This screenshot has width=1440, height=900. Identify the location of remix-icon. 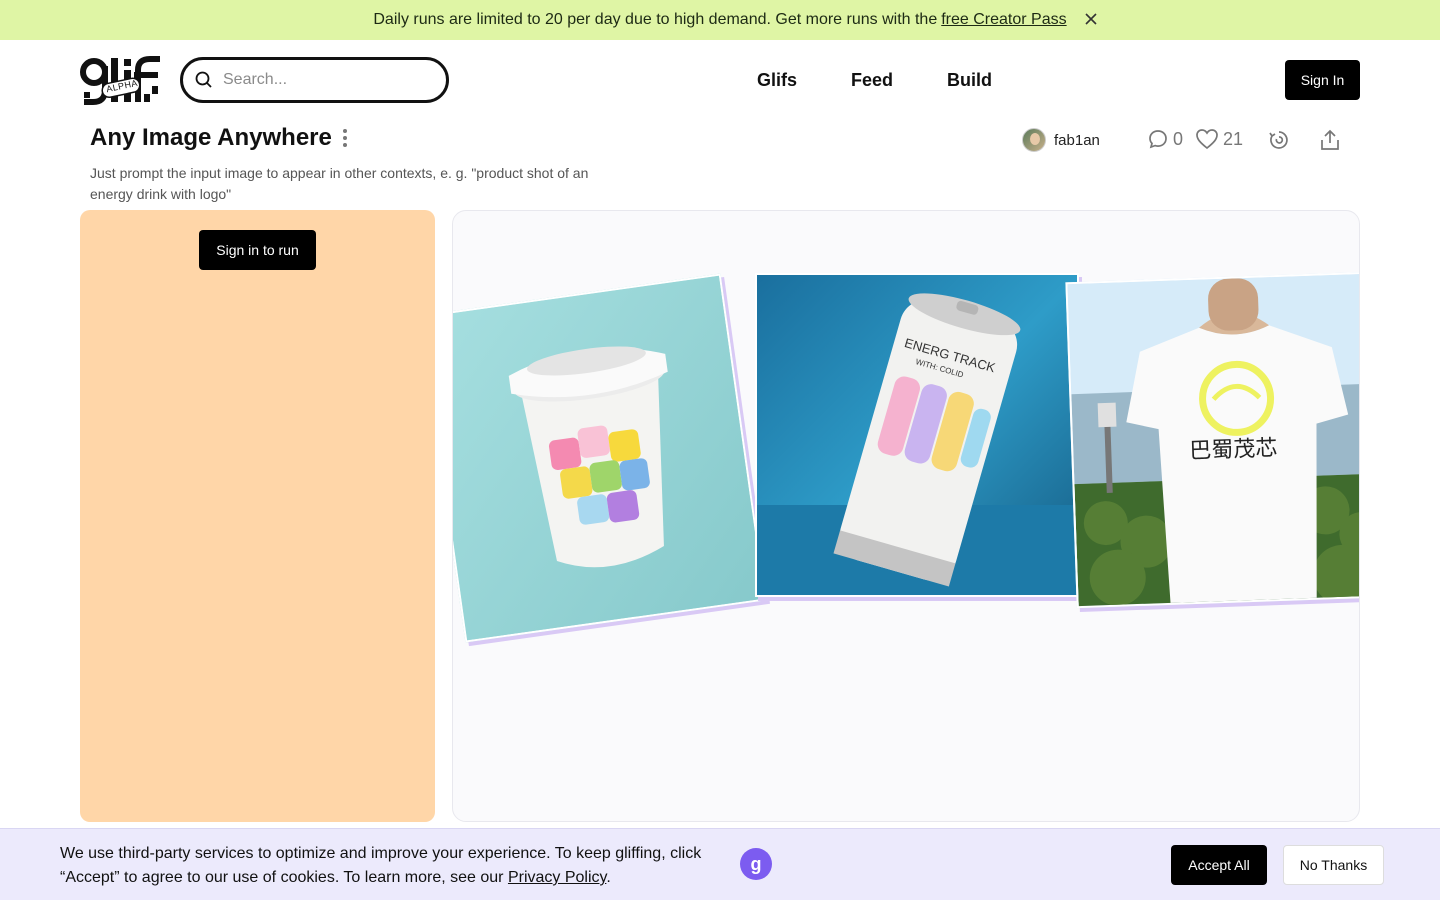
(1279, 140).